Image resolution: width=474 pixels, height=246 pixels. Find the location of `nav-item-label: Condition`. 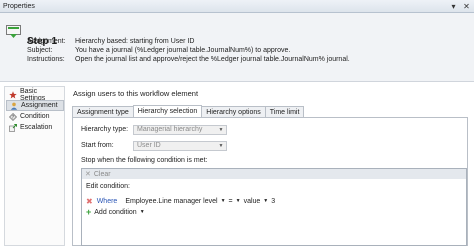

nav-item-label: Condition is located at coordinates (35, 116).